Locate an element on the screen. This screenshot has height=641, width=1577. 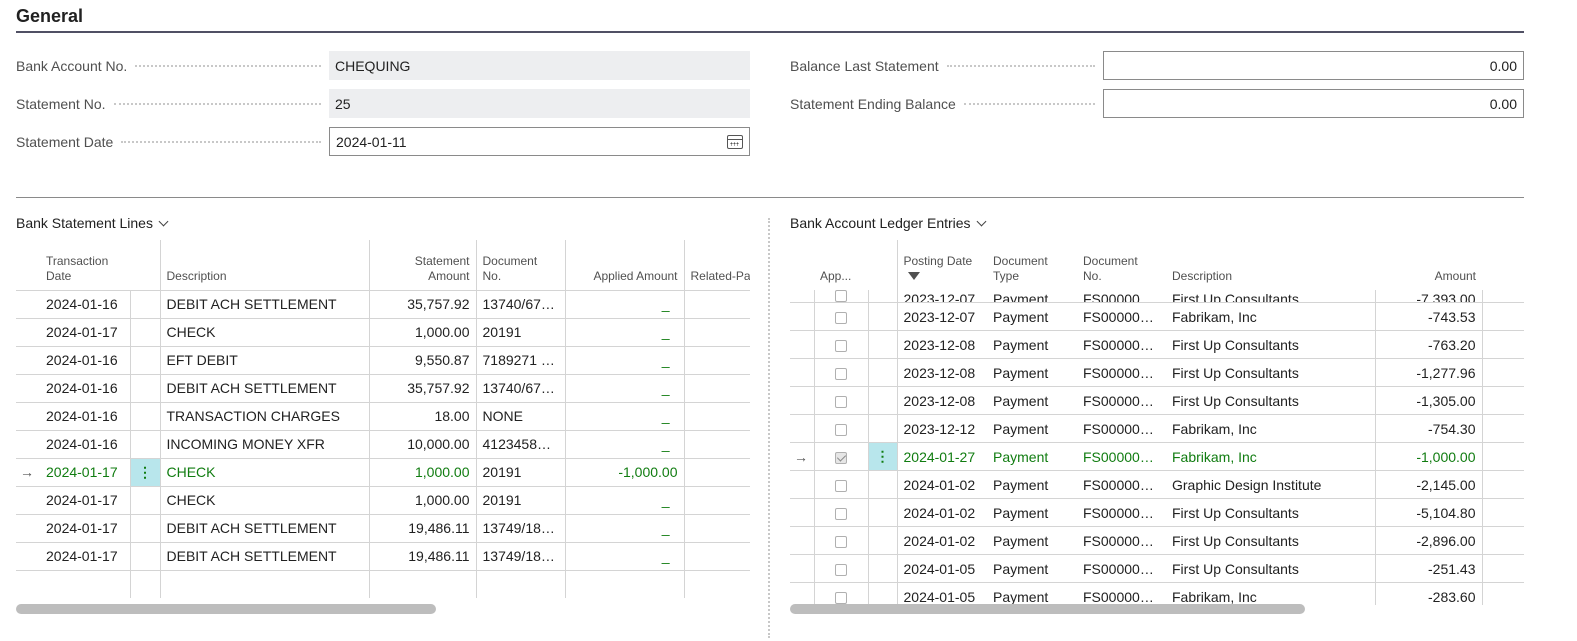
bank-statement-lines-title: Bank Statement Lines is located at coordinates (92, 223).